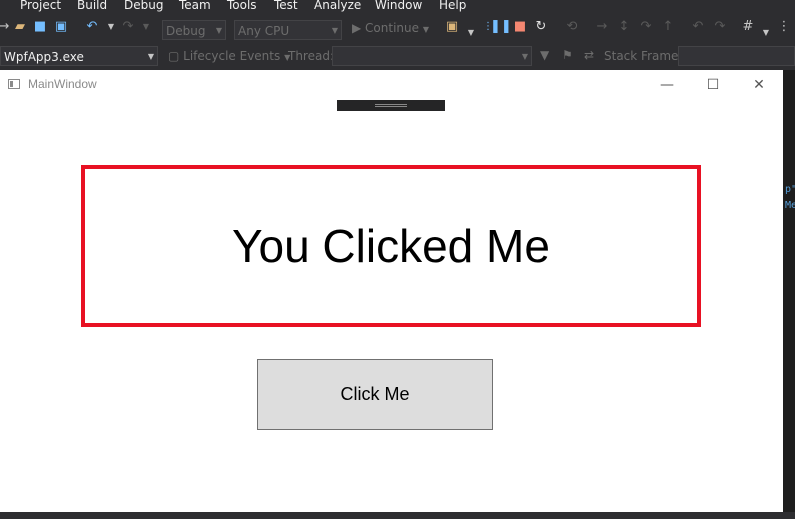 The width and height of the screenshot is (795, 519). What do you see at coordinates (602, 27) in the screenshot?
I see `step-into-icon: →` at bounding box center [602, 27].